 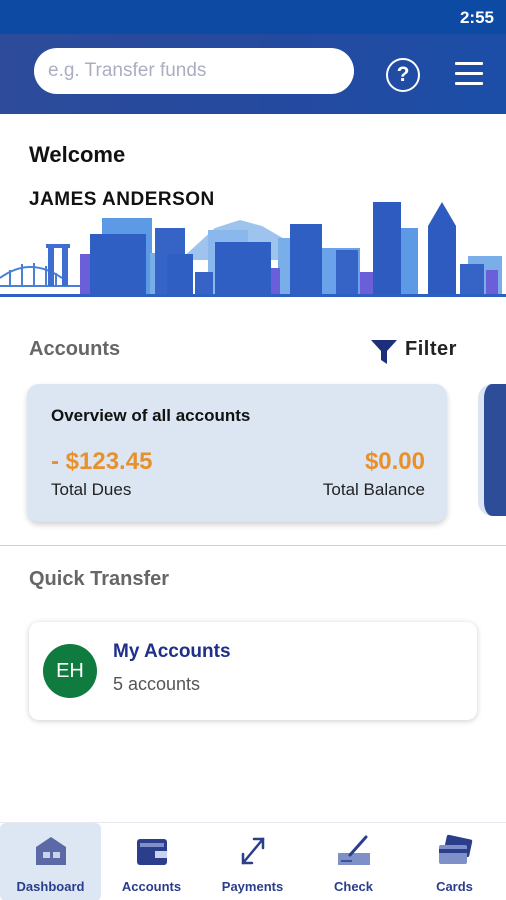 I want to click on quick-transfer-name: My Accounts, so click(x=172, y=651).